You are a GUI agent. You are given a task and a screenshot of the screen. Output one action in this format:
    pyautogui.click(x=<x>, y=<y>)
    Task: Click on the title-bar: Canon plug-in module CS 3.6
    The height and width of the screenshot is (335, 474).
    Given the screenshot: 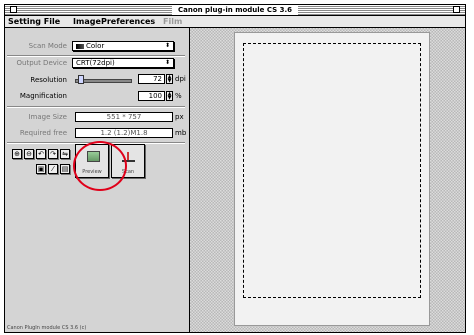 What is the action you would take?
    pyautogui.click(x=235, y=10)
    